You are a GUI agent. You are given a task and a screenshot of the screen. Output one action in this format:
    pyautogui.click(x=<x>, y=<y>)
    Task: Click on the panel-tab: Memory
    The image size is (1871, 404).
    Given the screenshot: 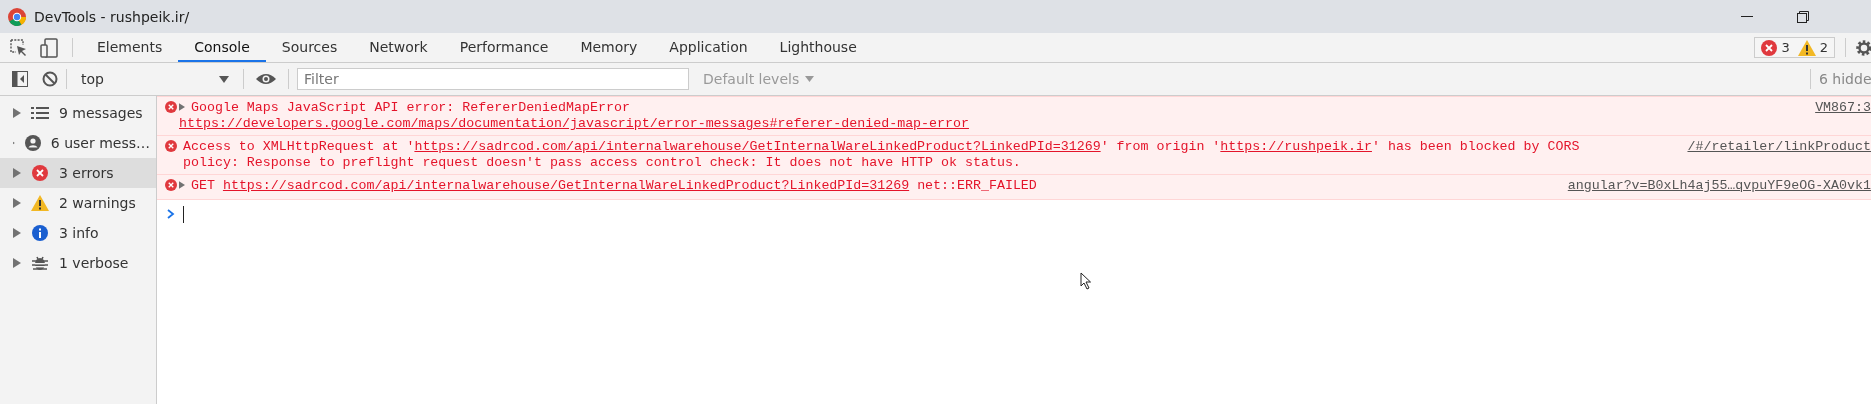 What is the action you would take?
    pyautogui.click(x=609, y=47)
    